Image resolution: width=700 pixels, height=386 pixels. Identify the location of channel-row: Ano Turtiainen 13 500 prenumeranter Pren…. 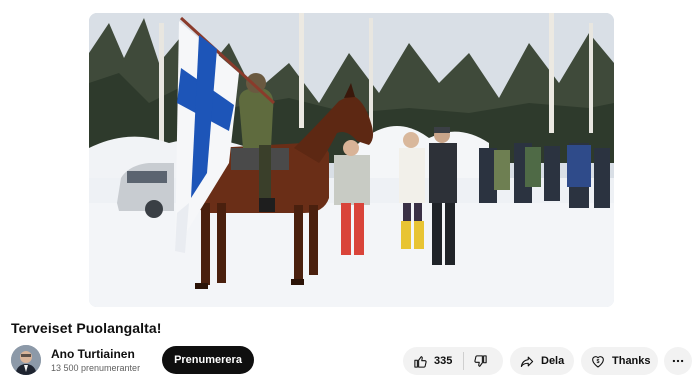
(132, 360).